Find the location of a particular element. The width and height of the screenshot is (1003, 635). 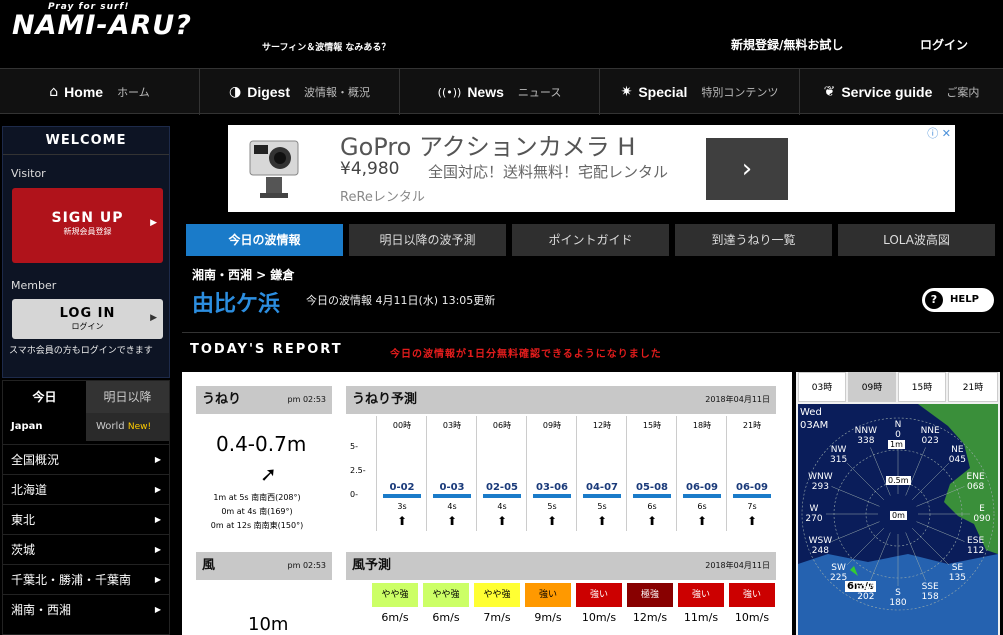

direction-degrees: 090 is located at coordinates (982, 519).